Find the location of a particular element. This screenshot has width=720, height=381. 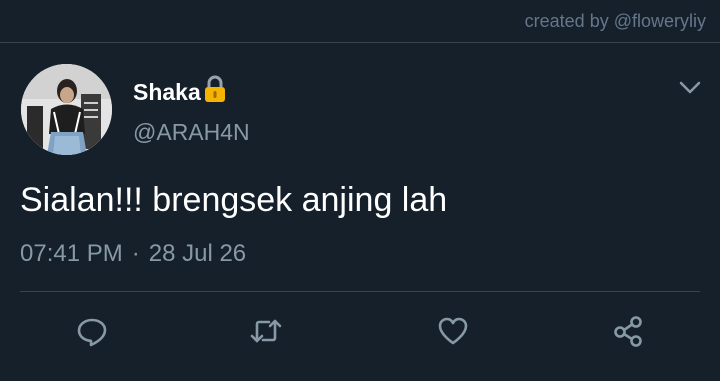

retweet-icon is located at coordinates (266, 331).